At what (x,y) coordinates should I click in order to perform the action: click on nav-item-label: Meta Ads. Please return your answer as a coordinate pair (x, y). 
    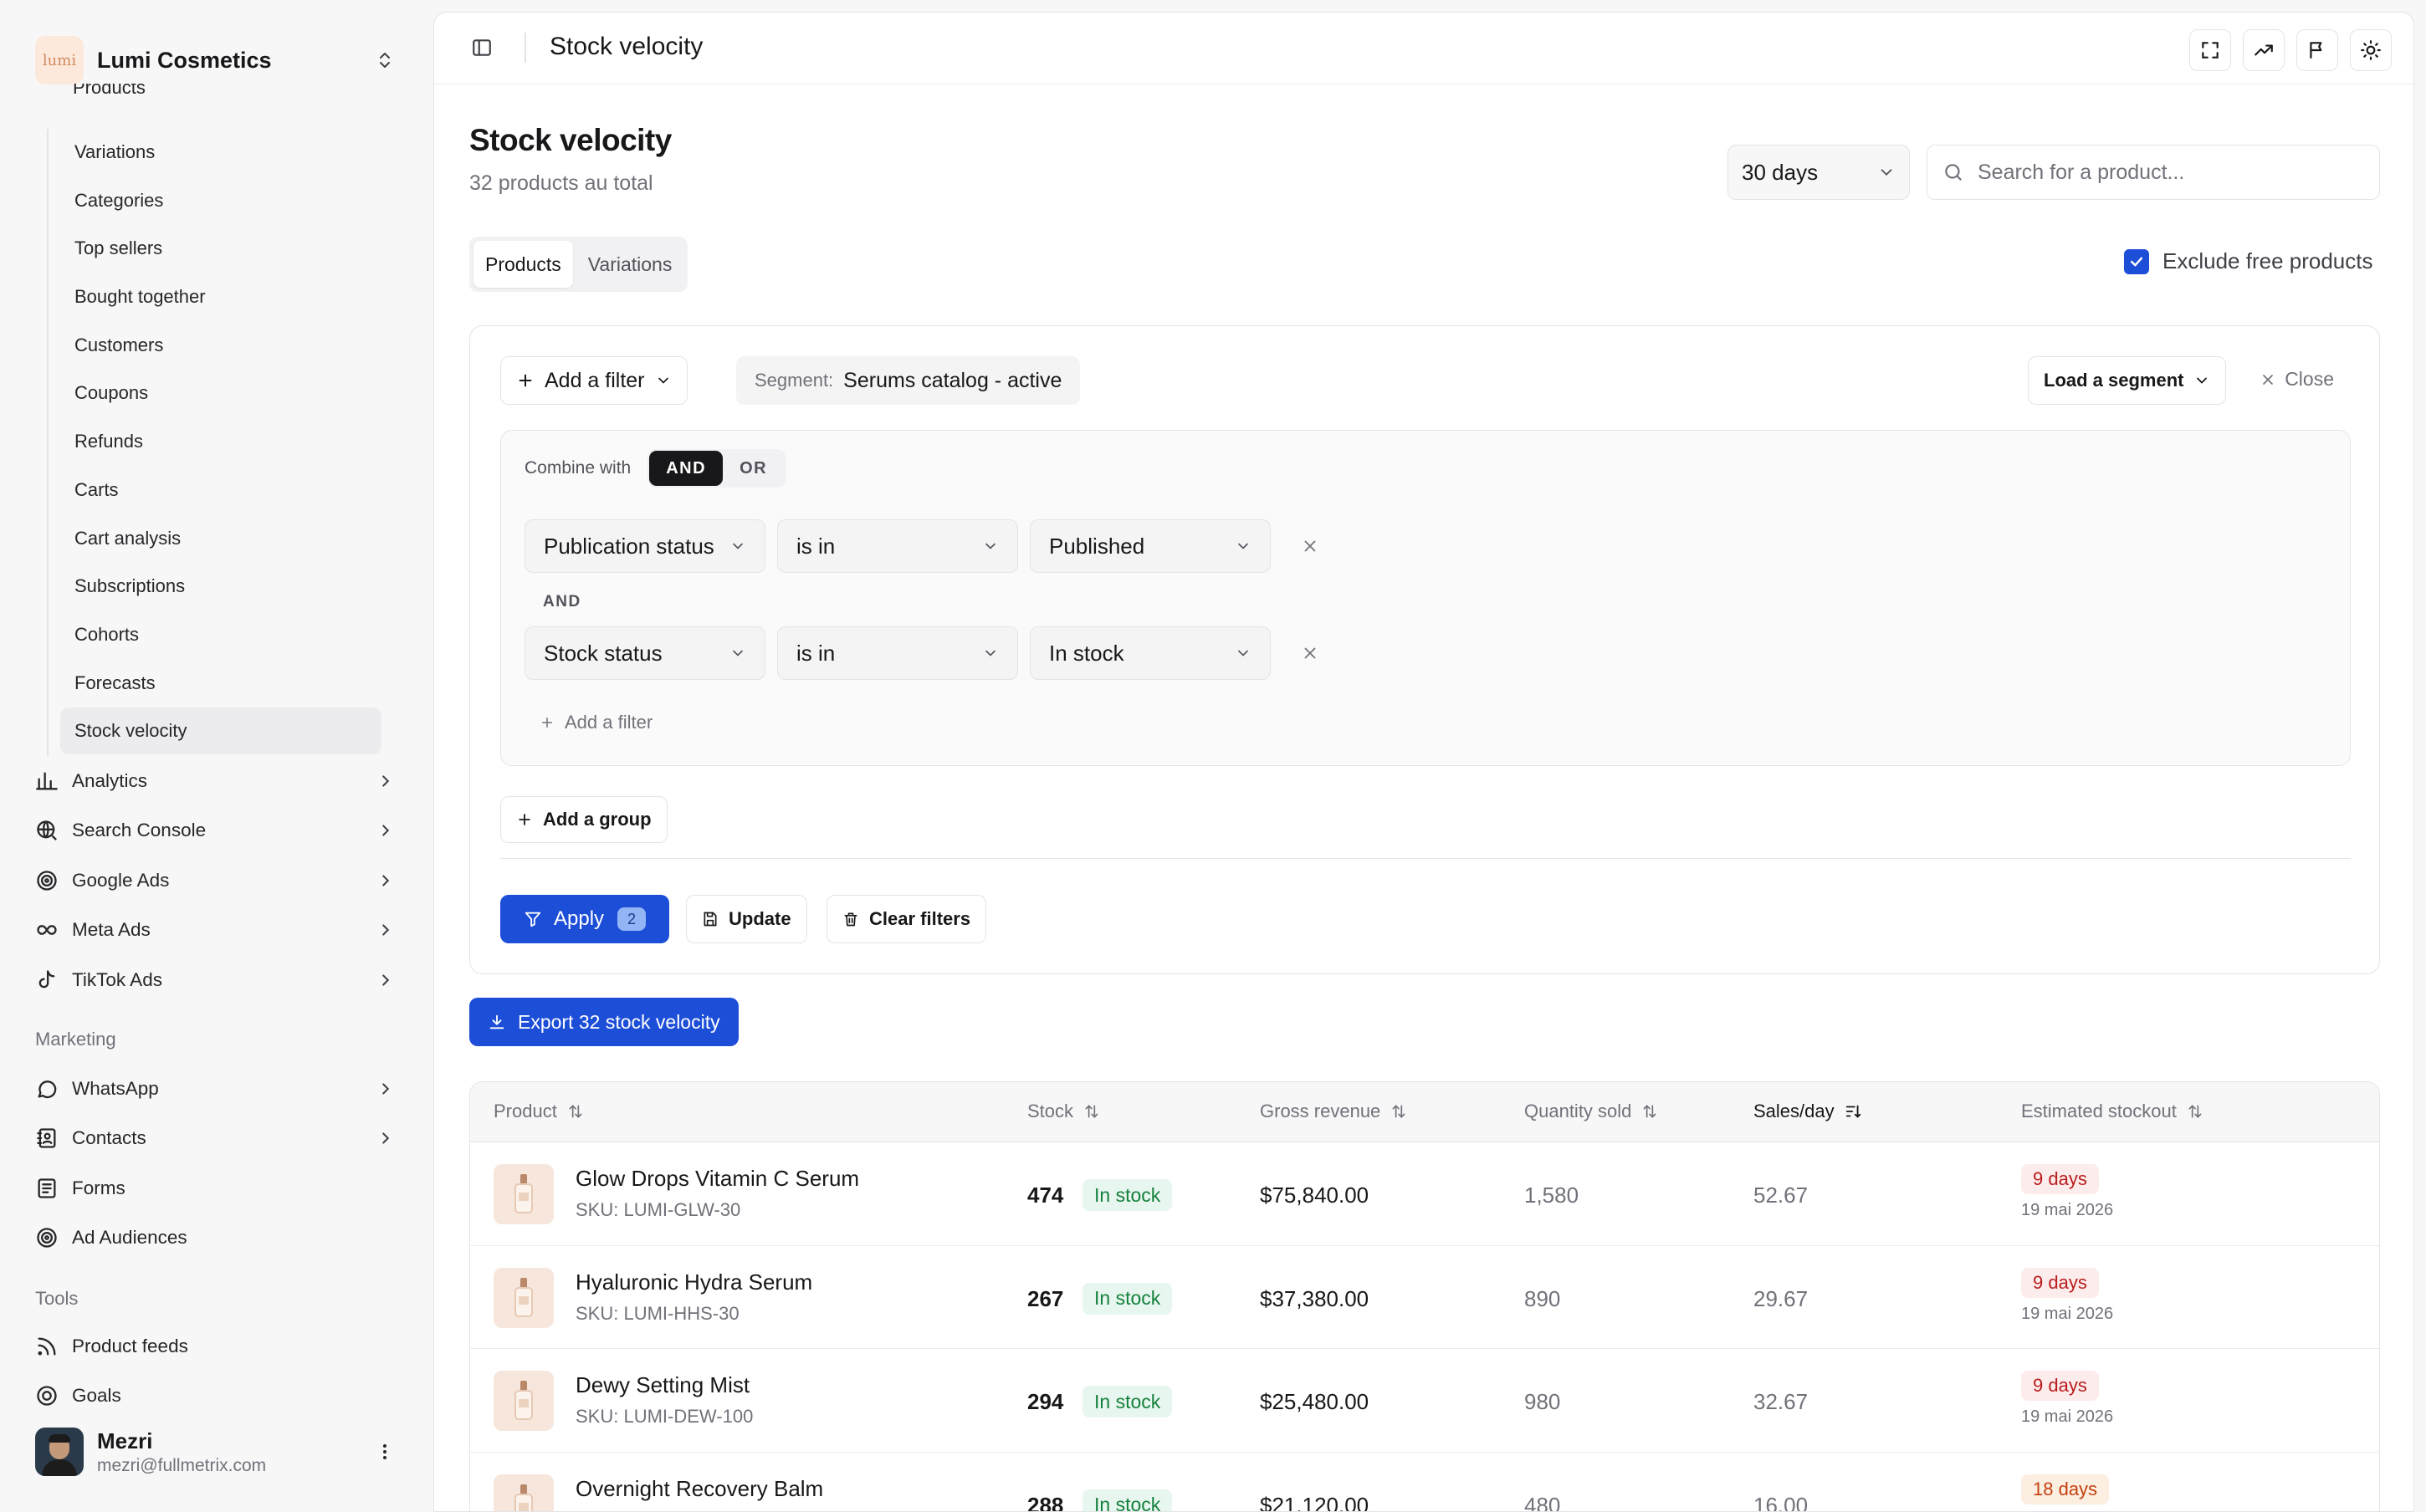
    Looking at the image, I should click on (112, 930).